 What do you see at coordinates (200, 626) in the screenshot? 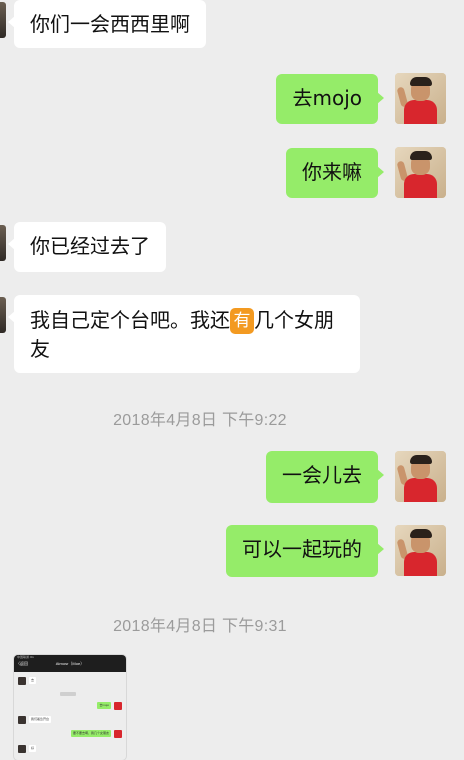
I see `timestamp: 2018年4月8日 下午9:31` at bounding box center [200, 626].